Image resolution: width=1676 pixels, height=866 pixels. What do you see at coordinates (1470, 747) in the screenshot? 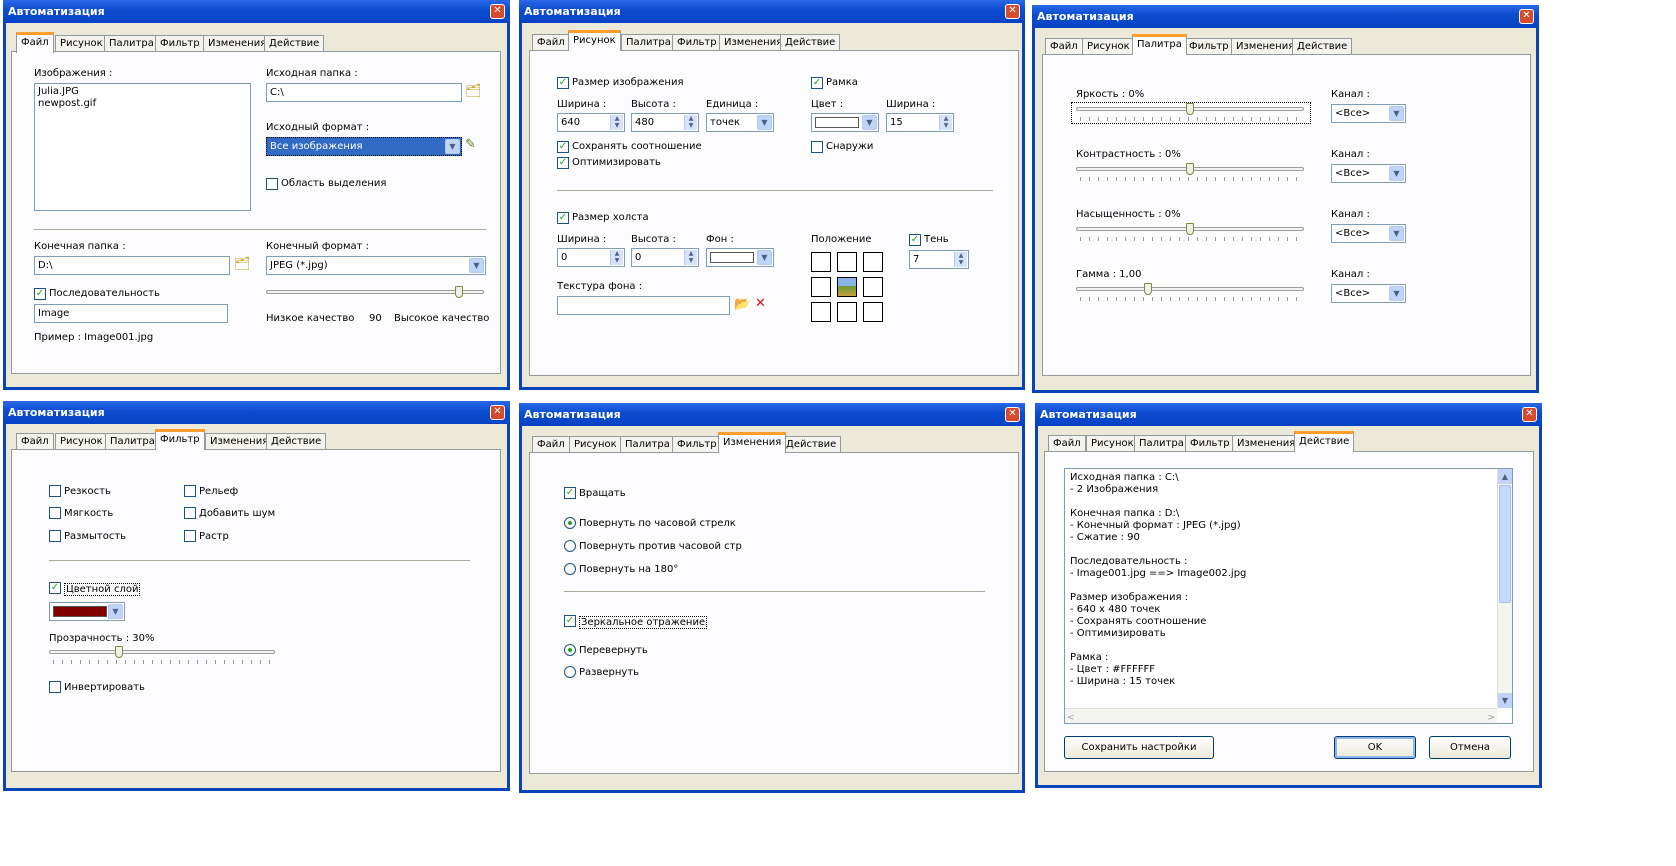
I see `cancel-button: Отмена` at bounding box center [1470, 747].